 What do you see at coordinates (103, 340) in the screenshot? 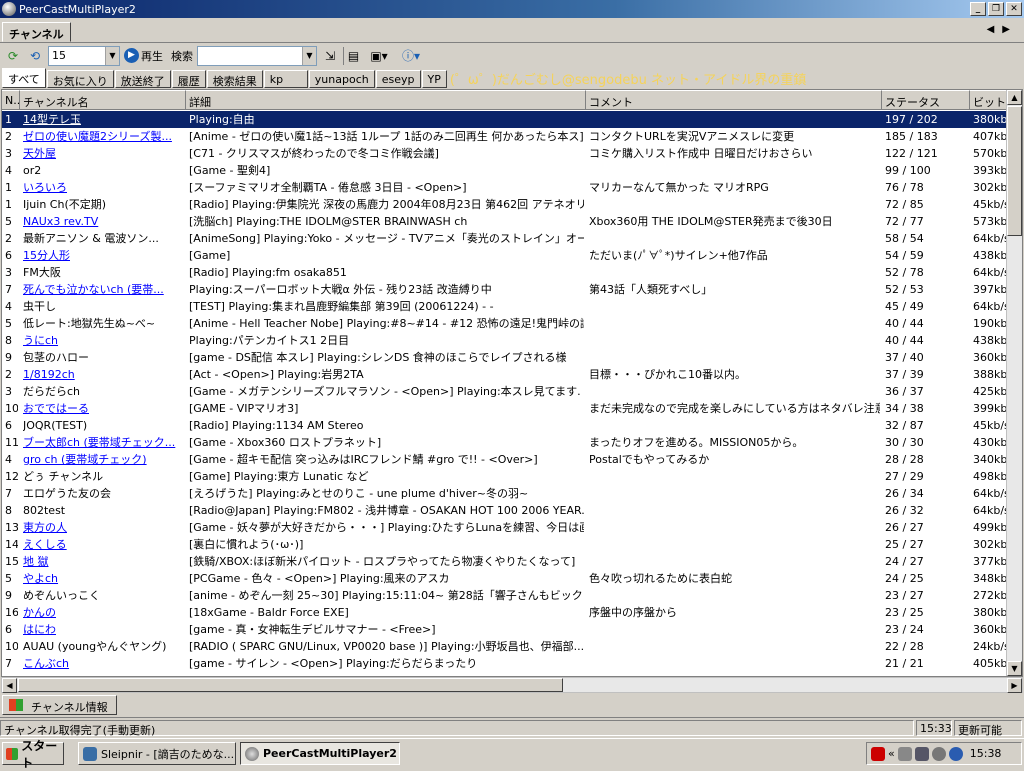
I see `cell-name: うにch` at bounding box center [103, 340].